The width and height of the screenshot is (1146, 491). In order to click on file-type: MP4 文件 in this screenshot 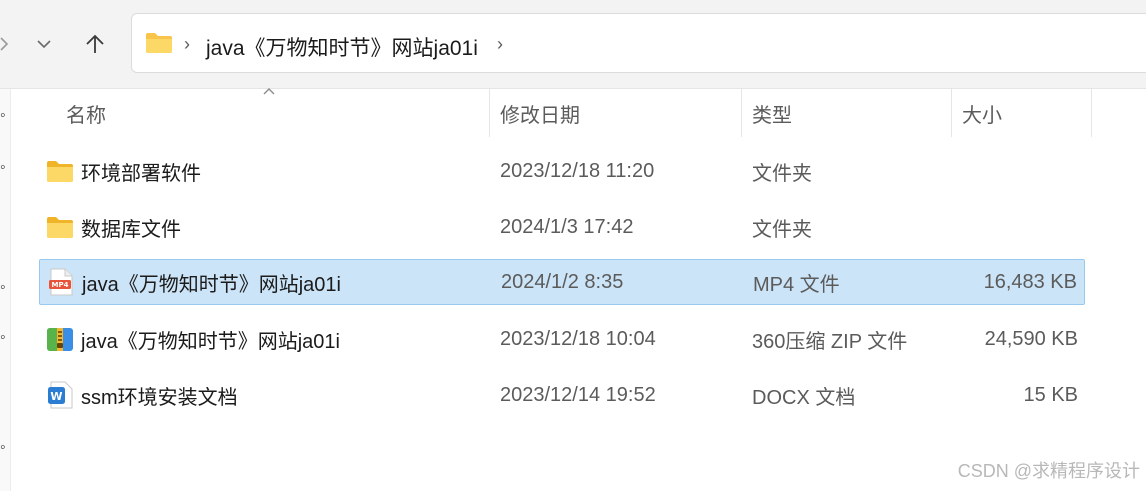, I will do `click(796, 284)`.